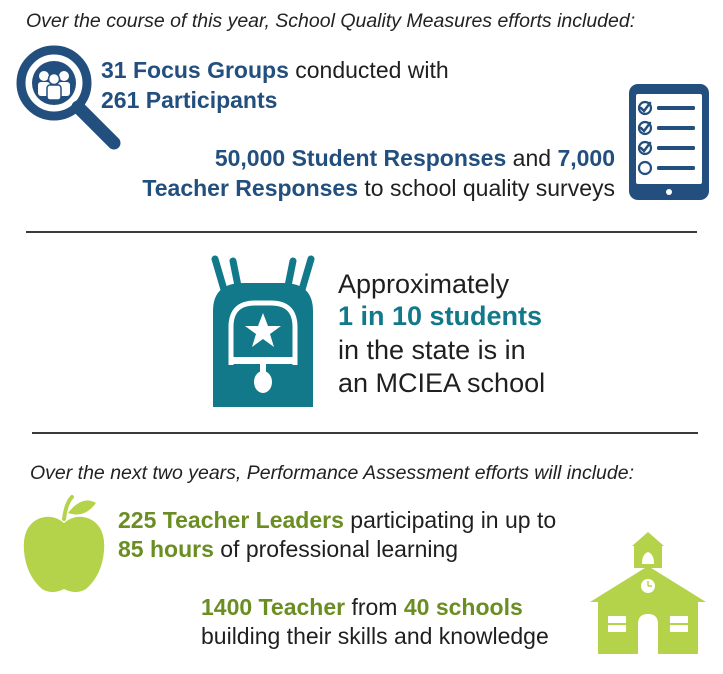 Image resolution: width=723 pixels, height=674 pixels. Describe the element at coordinates (463, 607) in the screenshot. I see `schools-value: 40 schools` at that location.